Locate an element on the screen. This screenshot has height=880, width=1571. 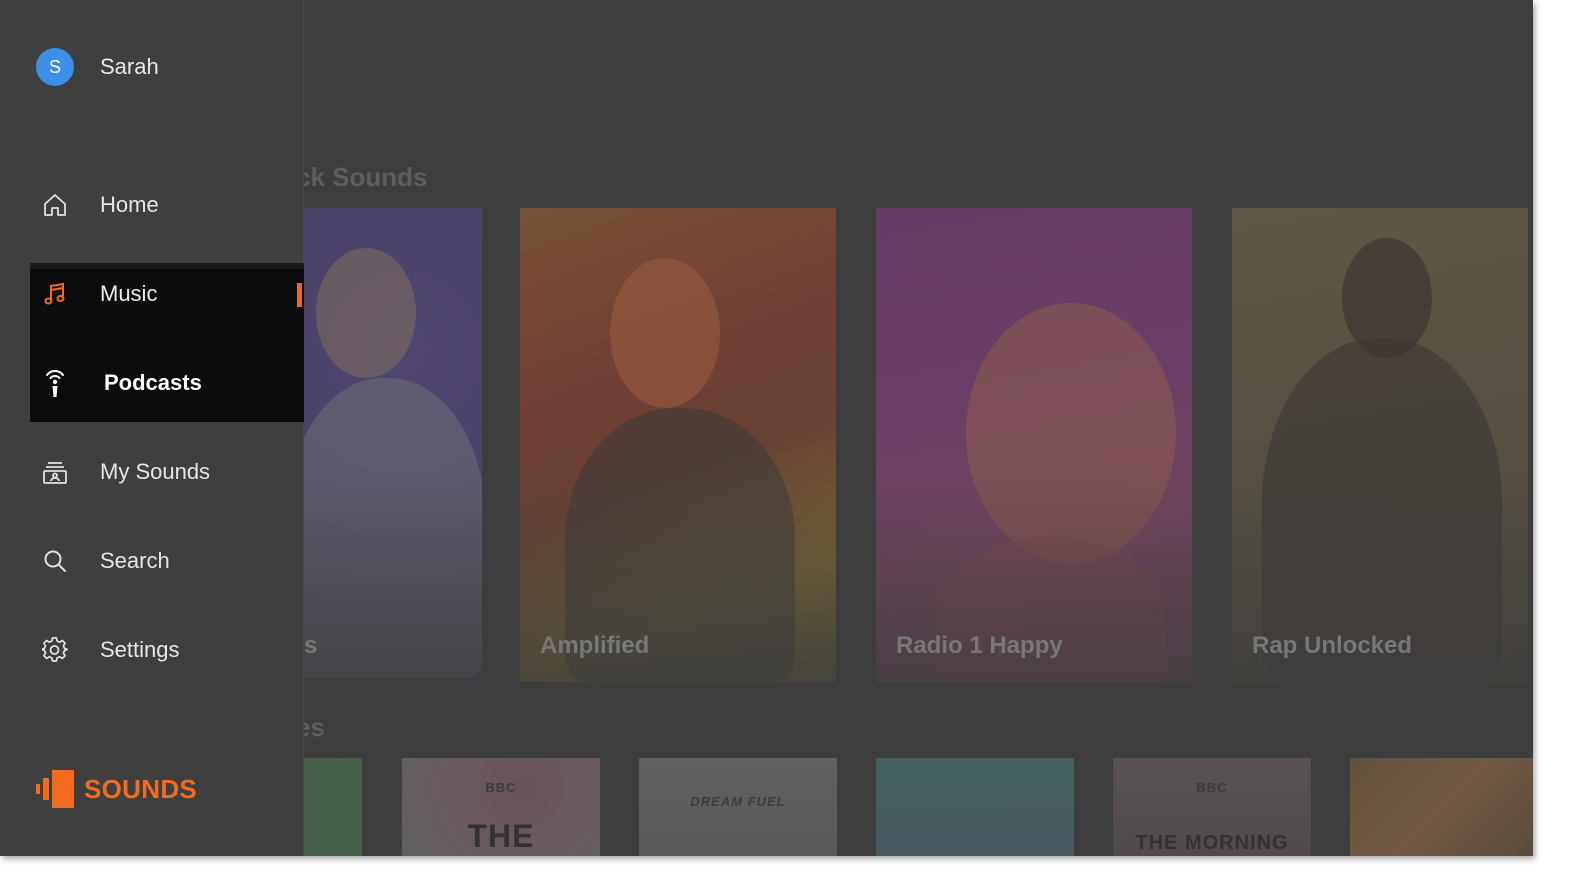
station-tile: BBC THE MORNING is located at coordinates (1212, 807).